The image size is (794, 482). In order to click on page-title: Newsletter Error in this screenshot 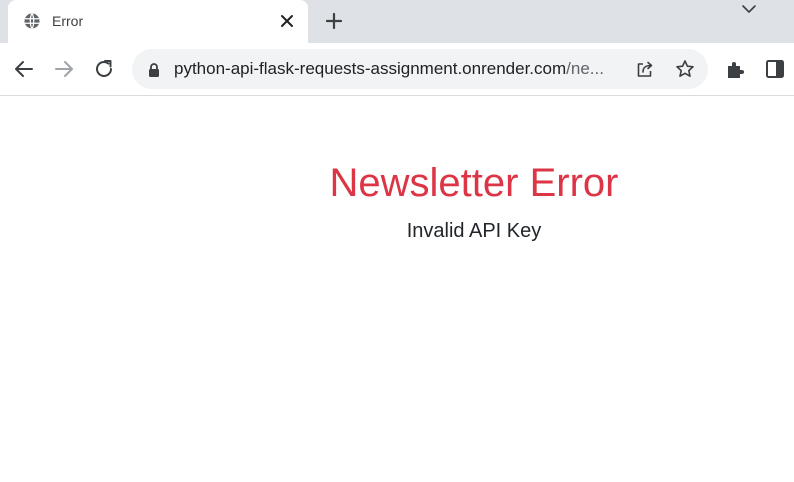, I will do `click(474, 183)`.